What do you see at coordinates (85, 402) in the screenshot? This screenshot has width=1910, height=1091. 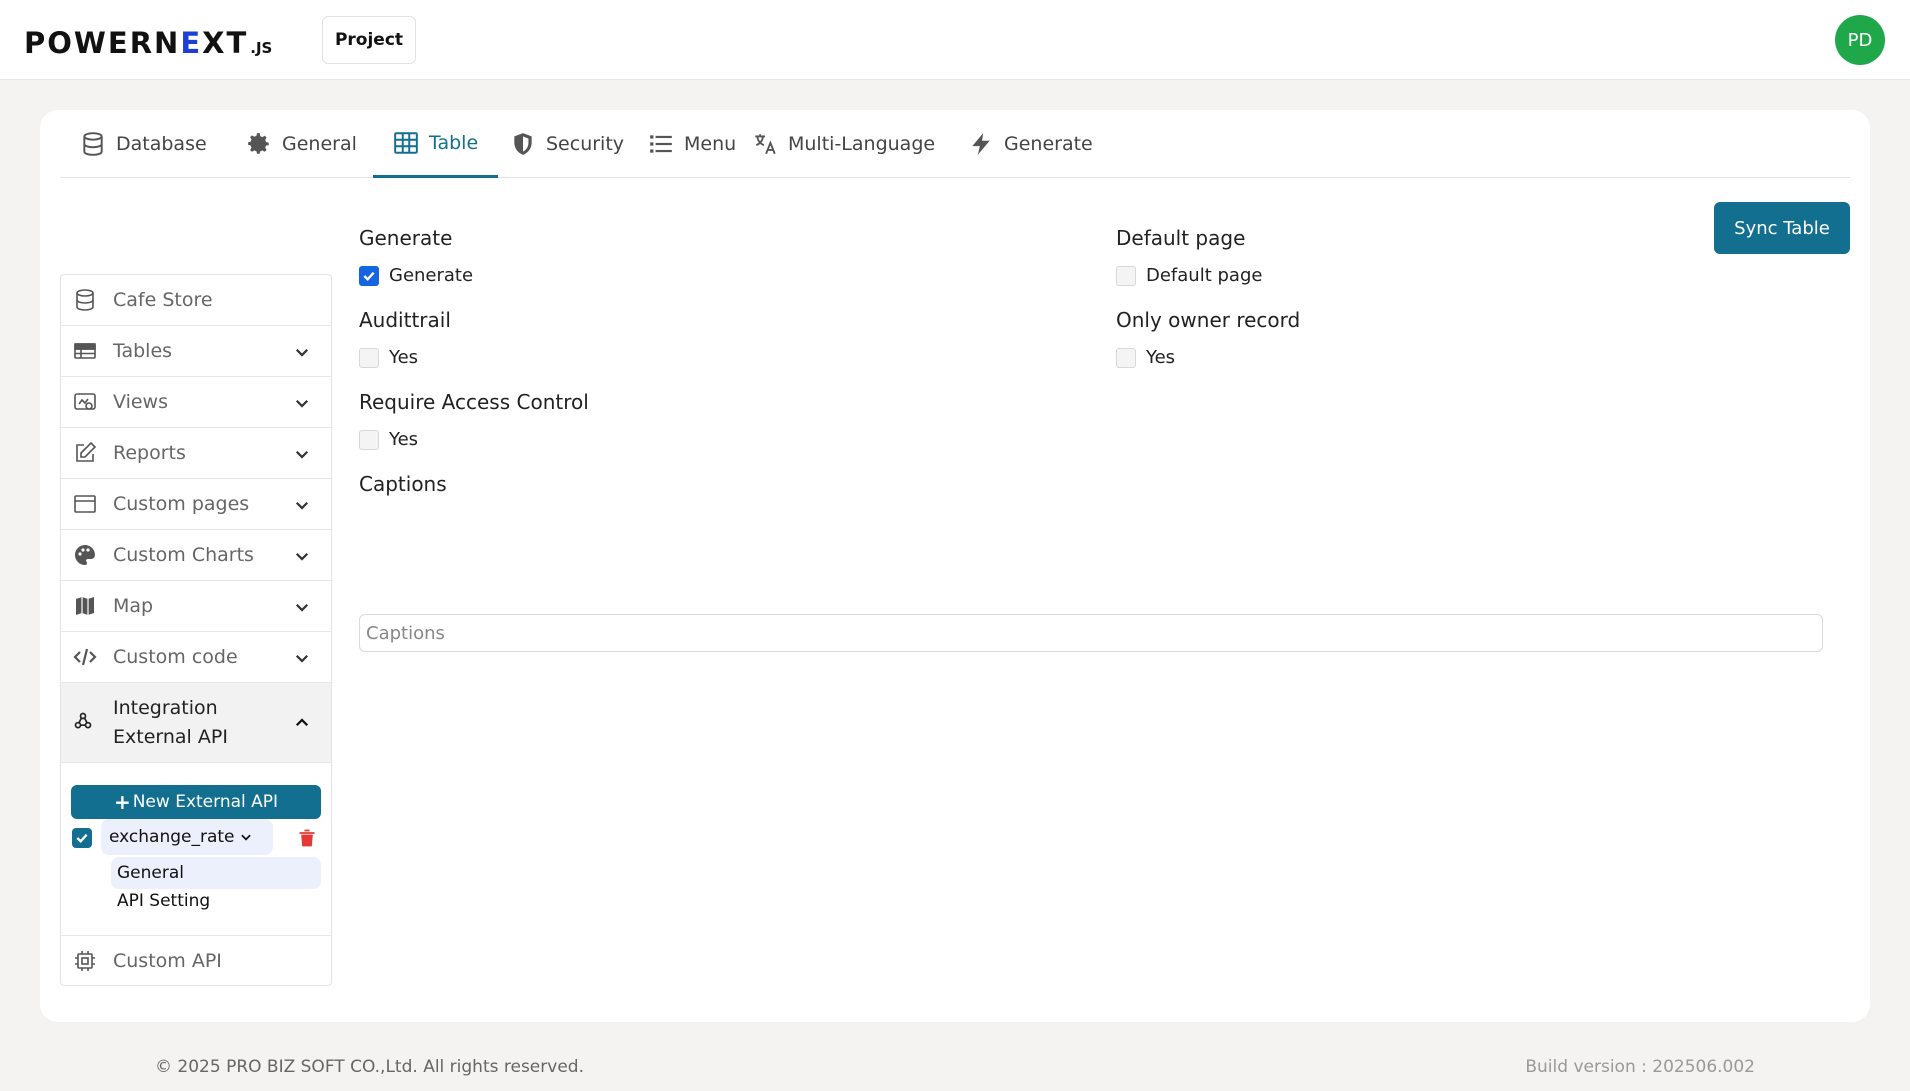 I see `view-icon` at bounding box center [85, 402].